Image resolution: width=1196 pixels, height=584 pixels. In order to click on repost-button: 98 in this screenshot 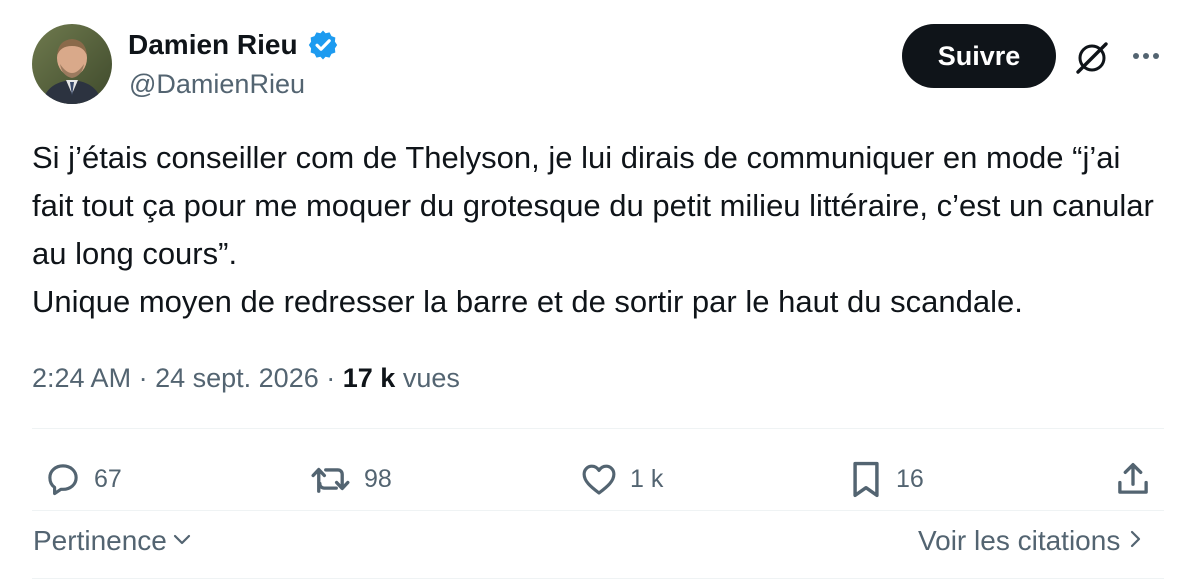, I will do `click(350, 479)`.